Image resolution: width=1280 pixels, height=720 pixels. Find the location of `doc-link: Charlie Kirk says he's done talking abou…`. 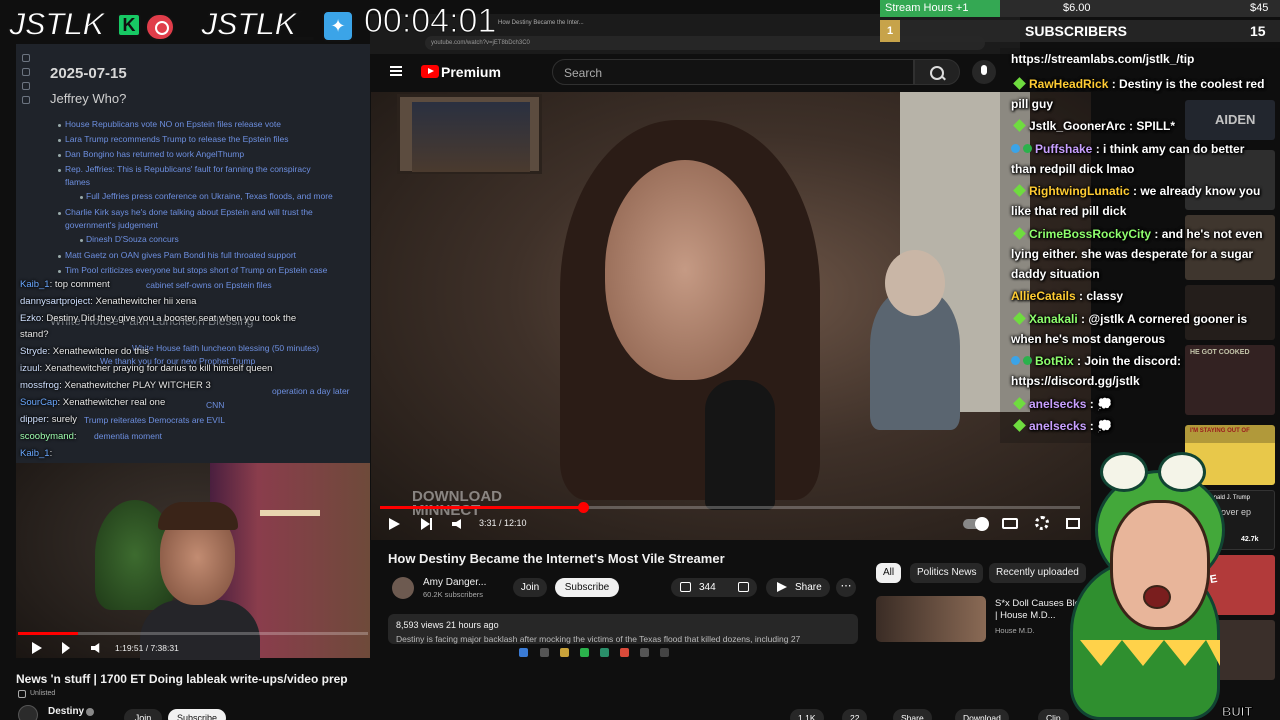

doc-link: Charlie Kirk says he's done talking abou… is located at coordinates (189, 212).